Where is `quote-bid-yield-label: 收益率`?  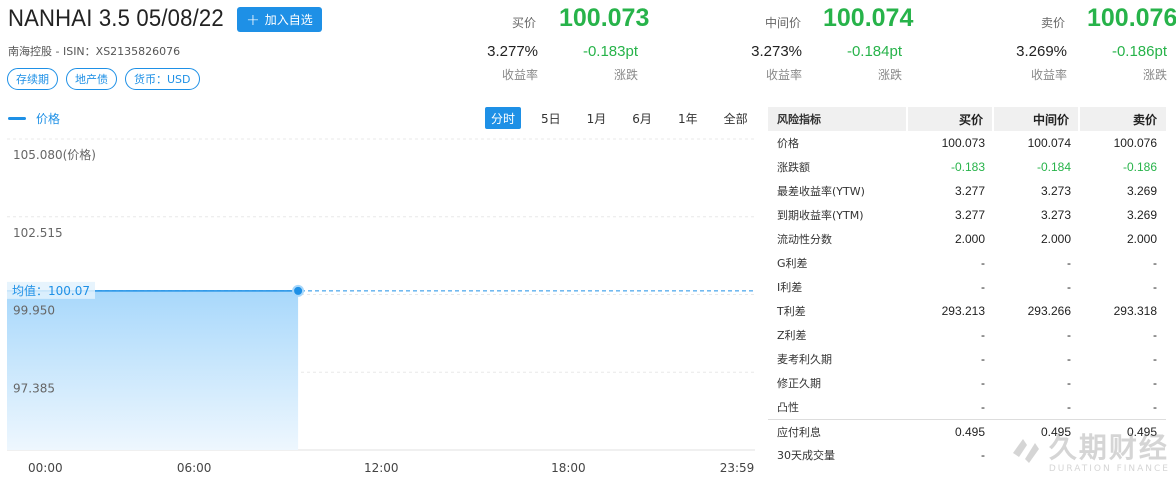
quote-bid-yield-label: 收益率 is located at coordinates (519, 75).